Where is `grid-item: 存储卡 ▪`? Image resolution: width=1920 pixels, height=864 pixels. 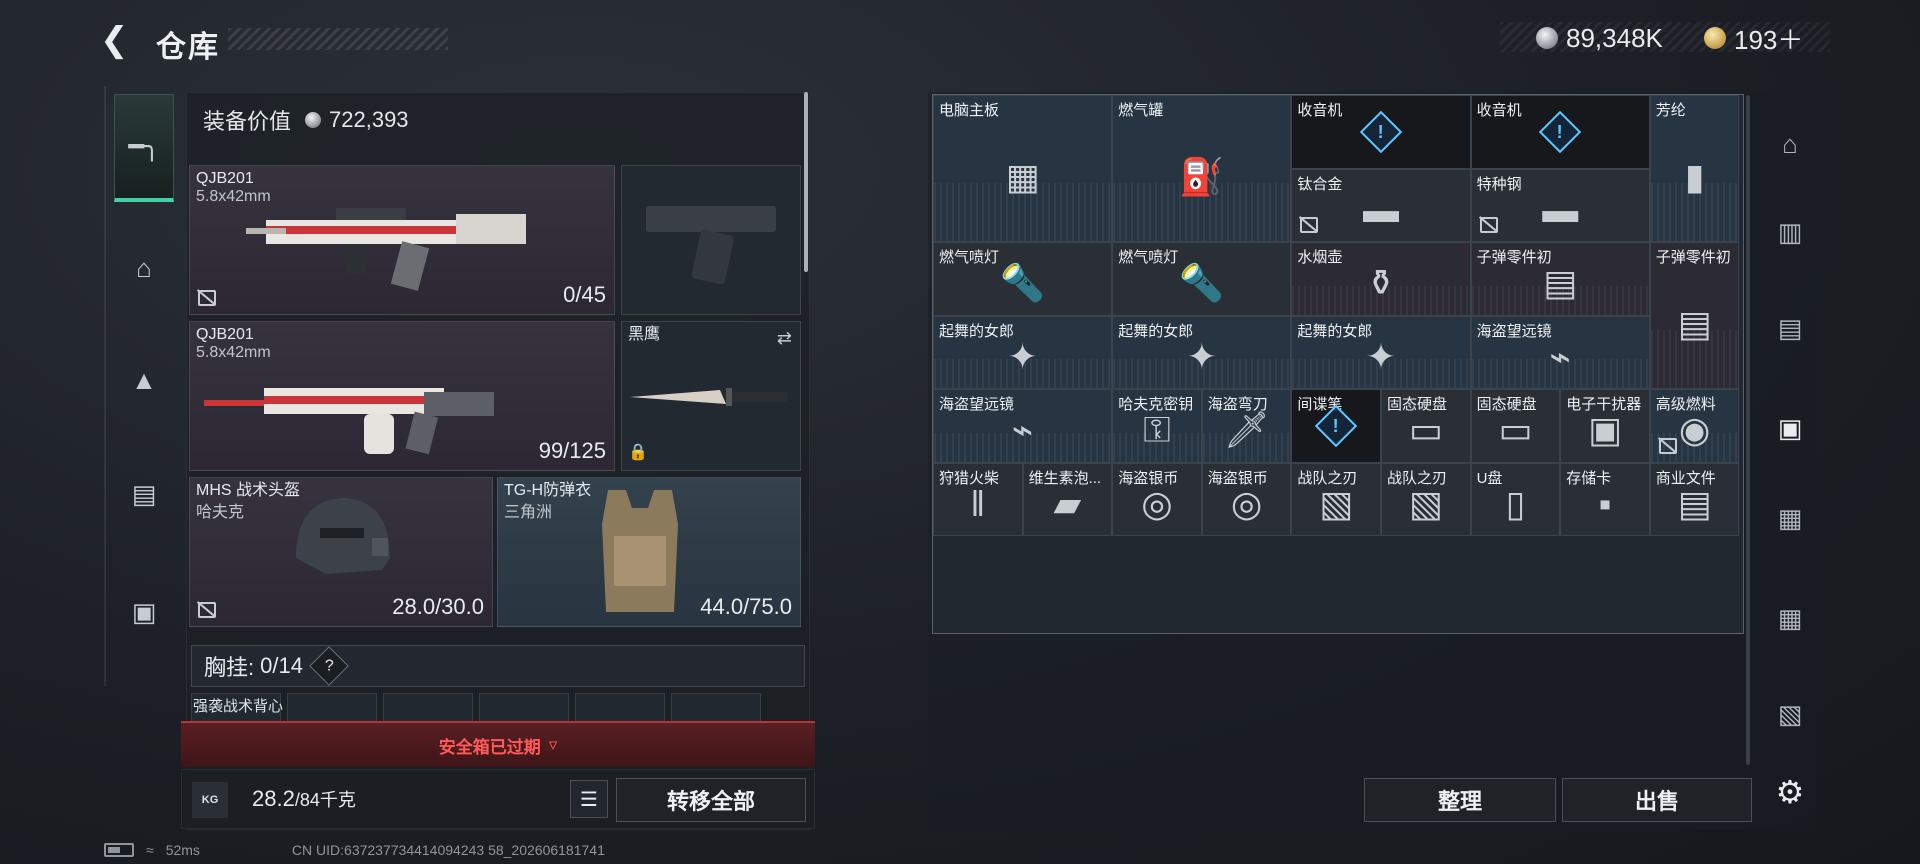
grid-item: 存储卡 ▪ is located at coordinates (1605, 499).